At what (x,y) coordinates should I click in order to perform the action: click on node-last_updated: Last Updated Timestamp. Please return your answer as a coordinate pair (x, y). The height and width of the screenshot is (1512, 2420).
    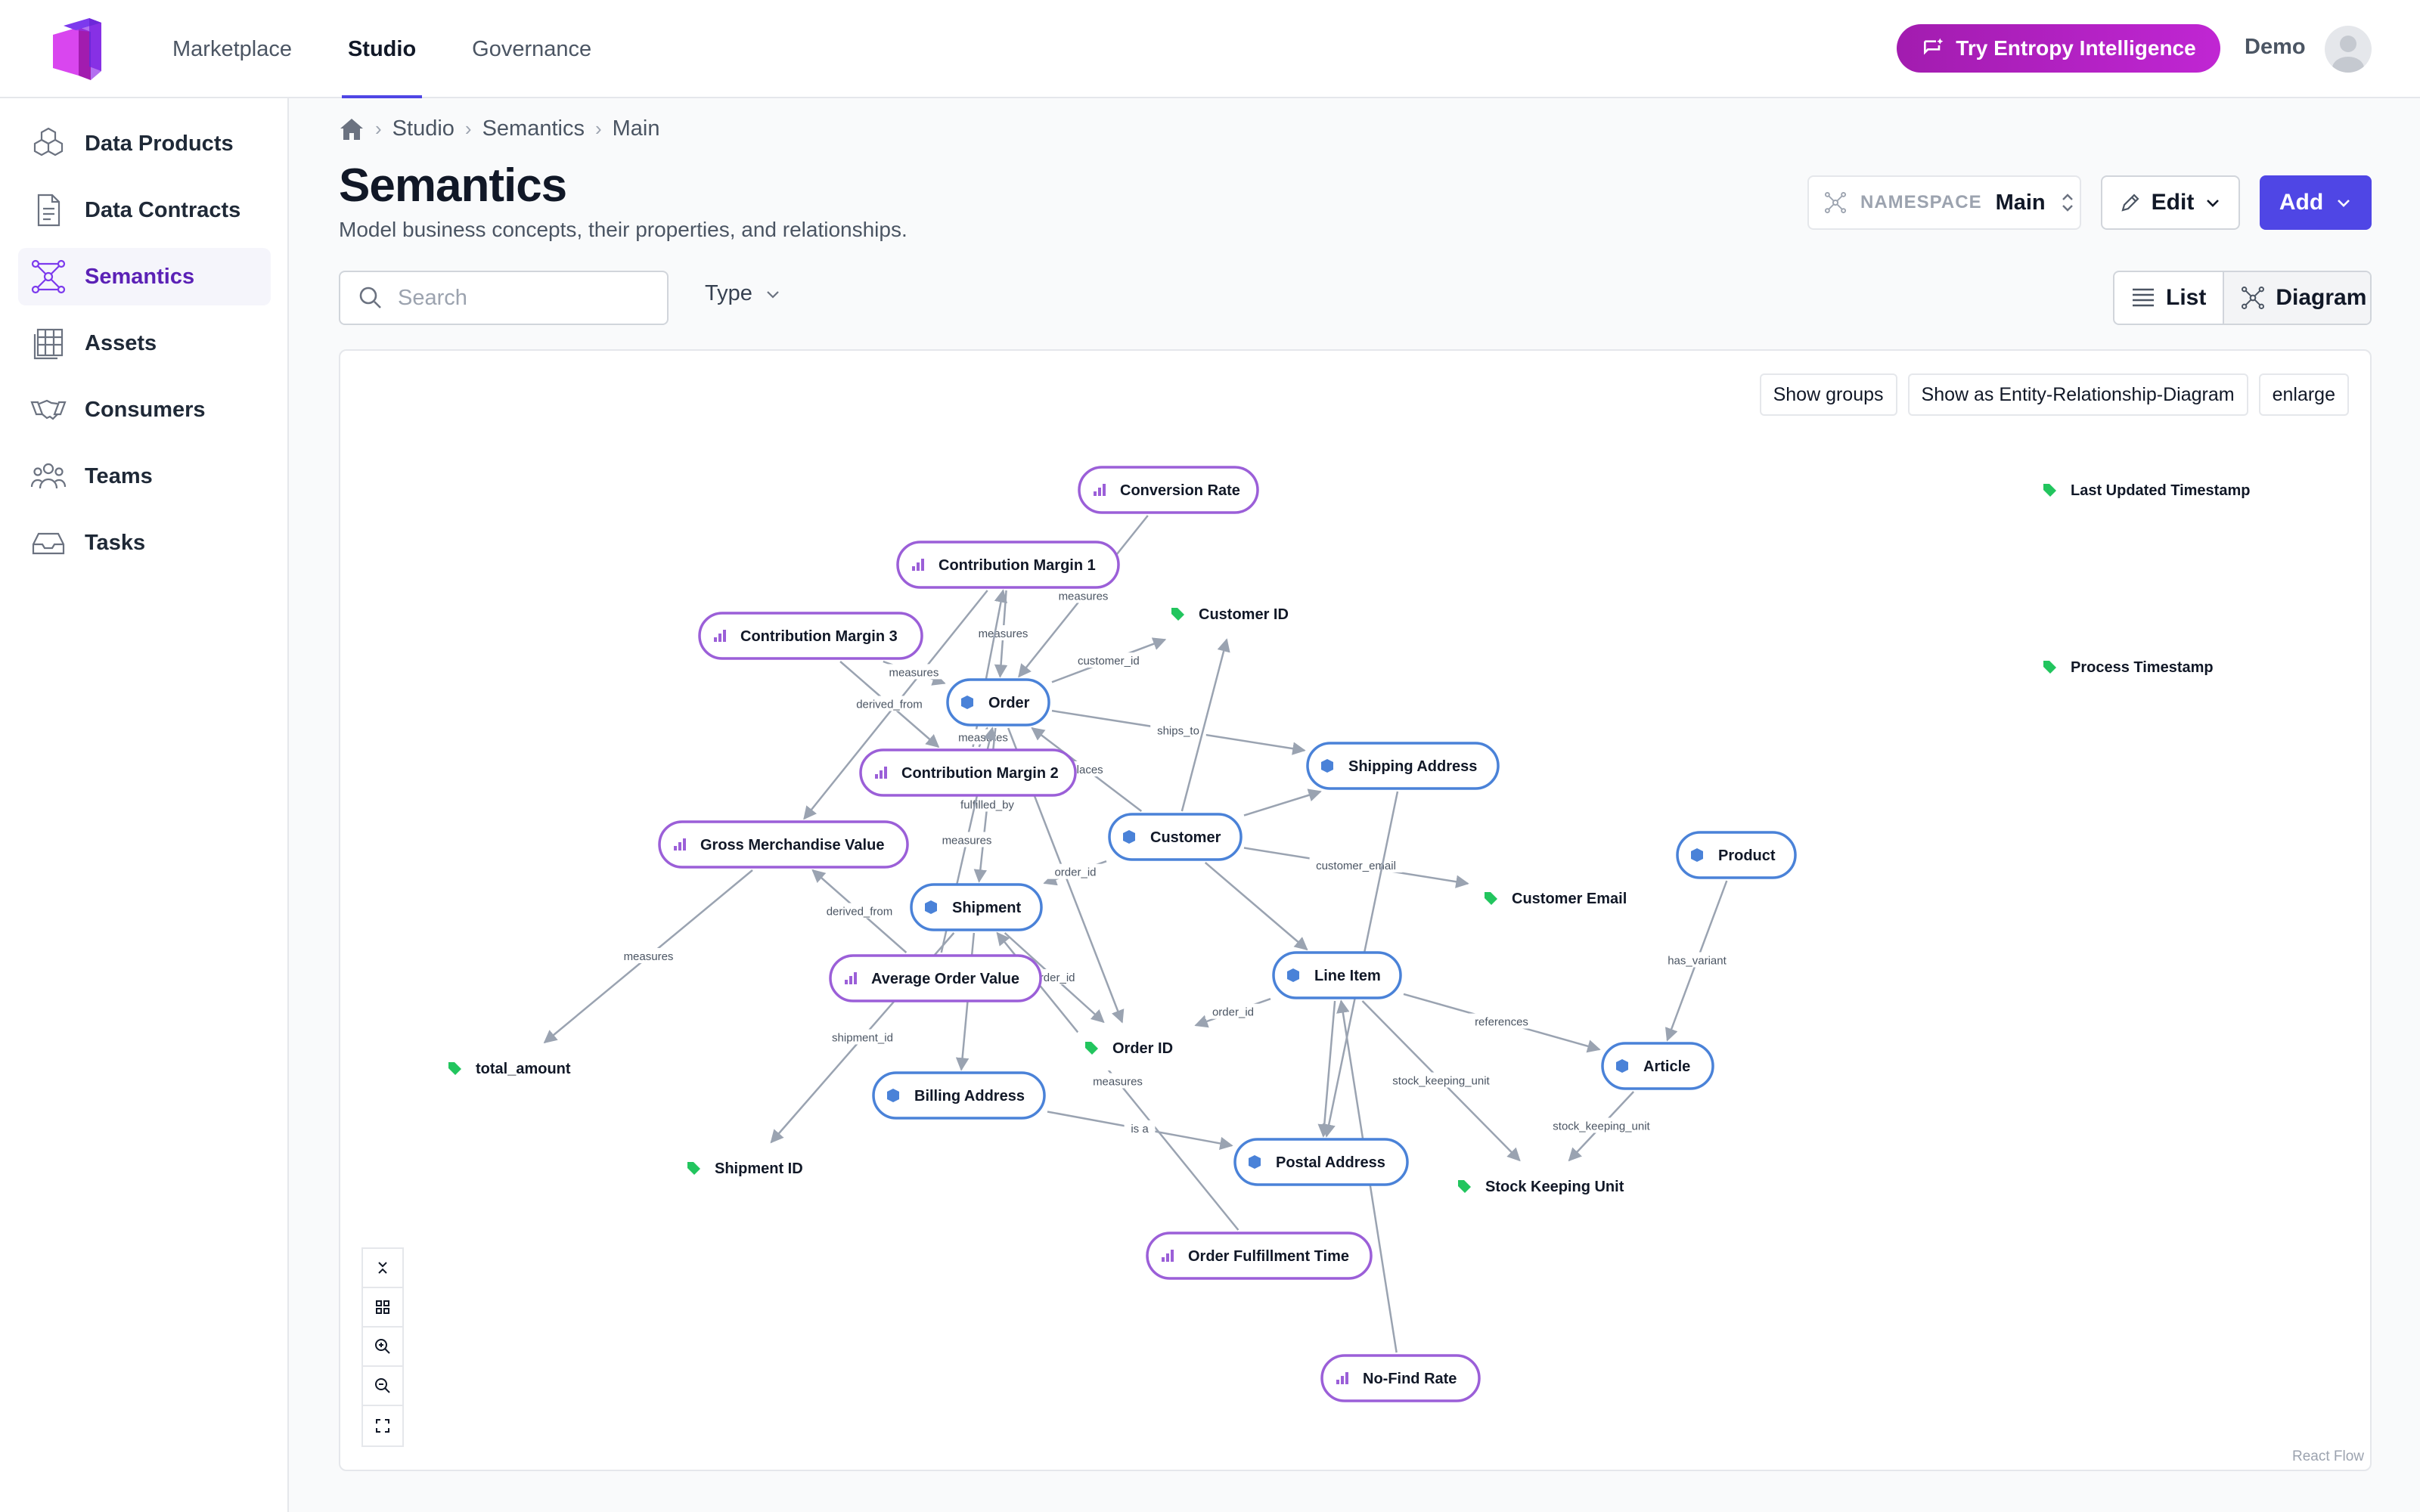
    Looking at the image, I should click on (2152, 490).